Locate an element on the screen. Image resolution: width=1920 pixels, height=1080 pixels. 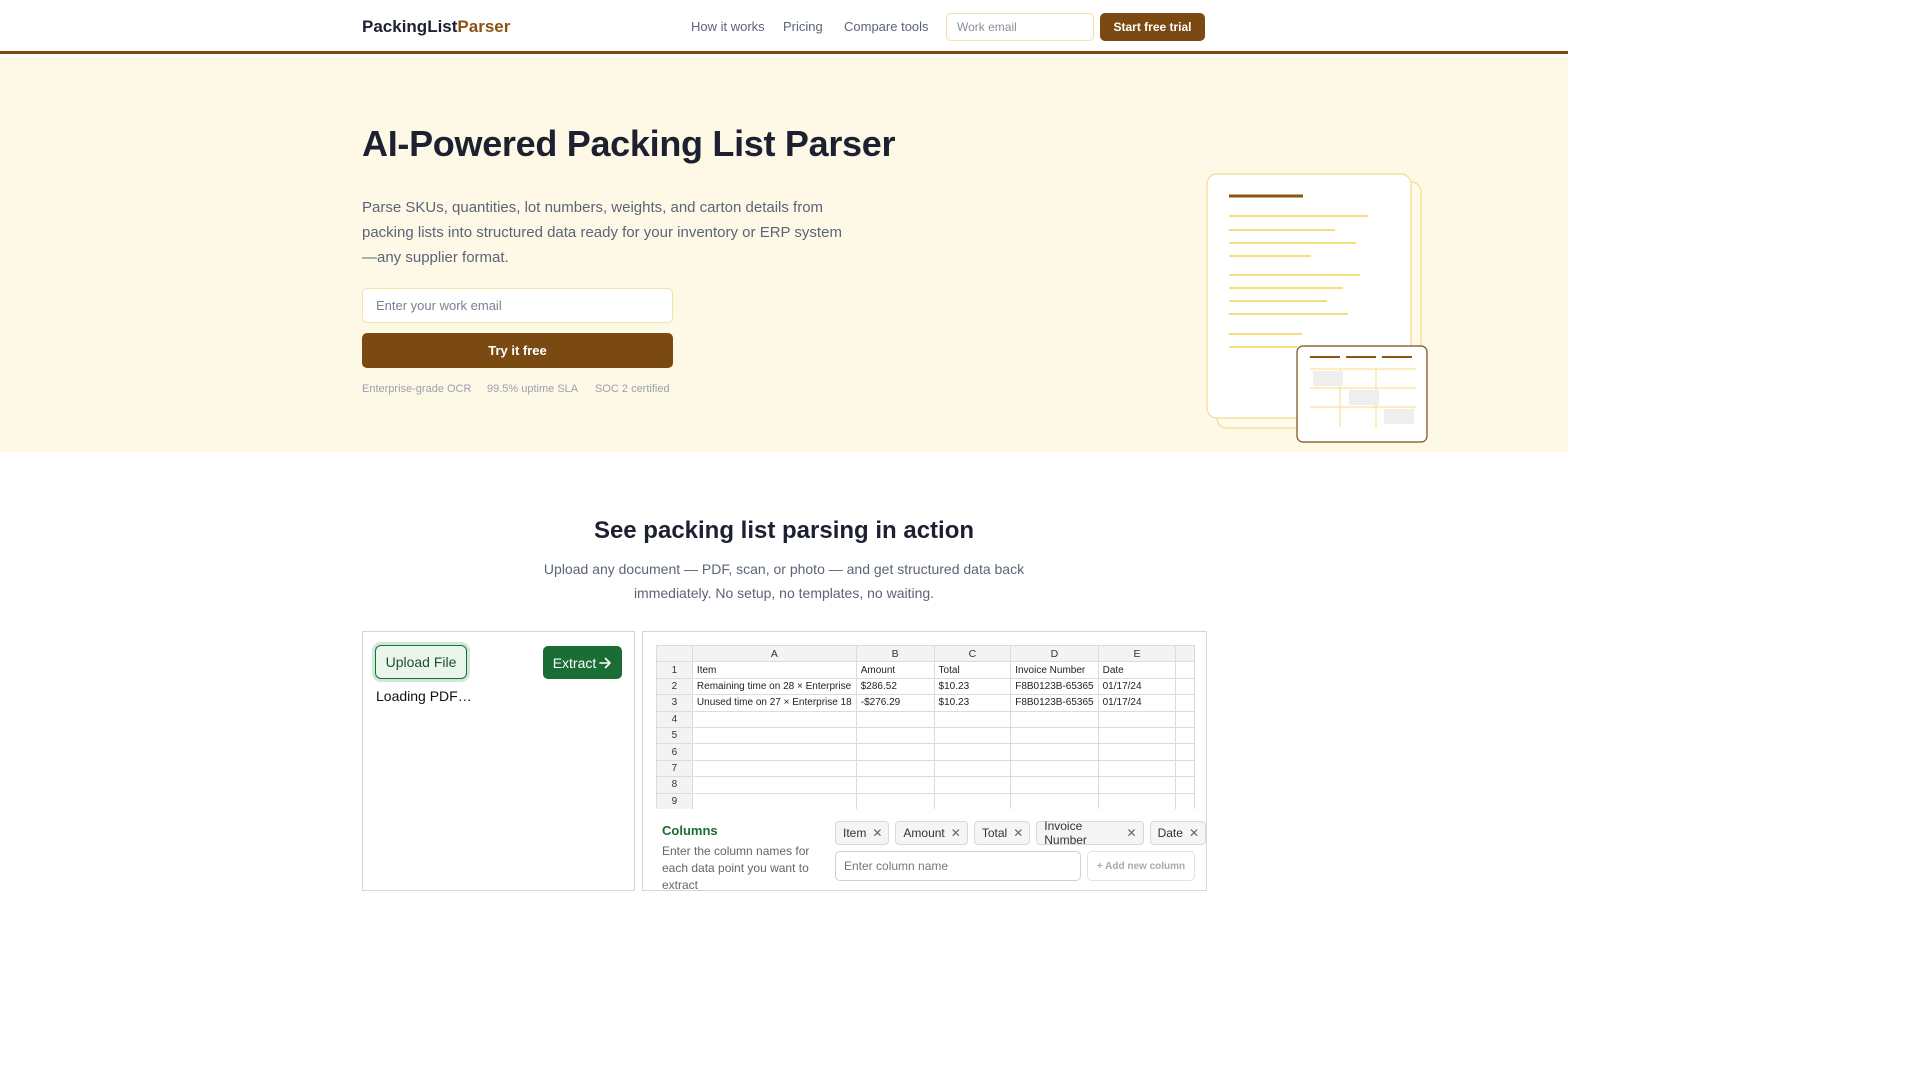
table-cell: Amount is located at coordinates (895, 670).